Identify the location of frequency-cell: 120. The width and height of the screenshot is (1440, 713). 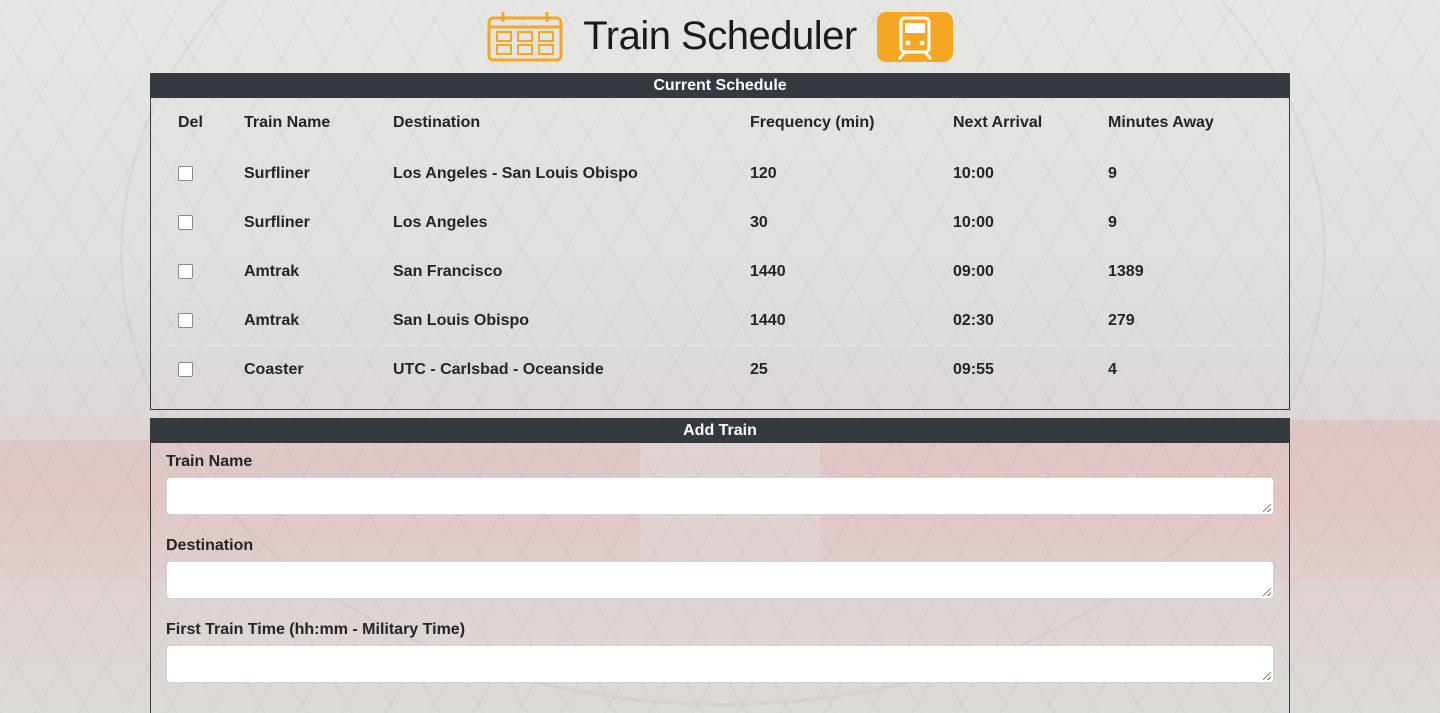
(763, 173).